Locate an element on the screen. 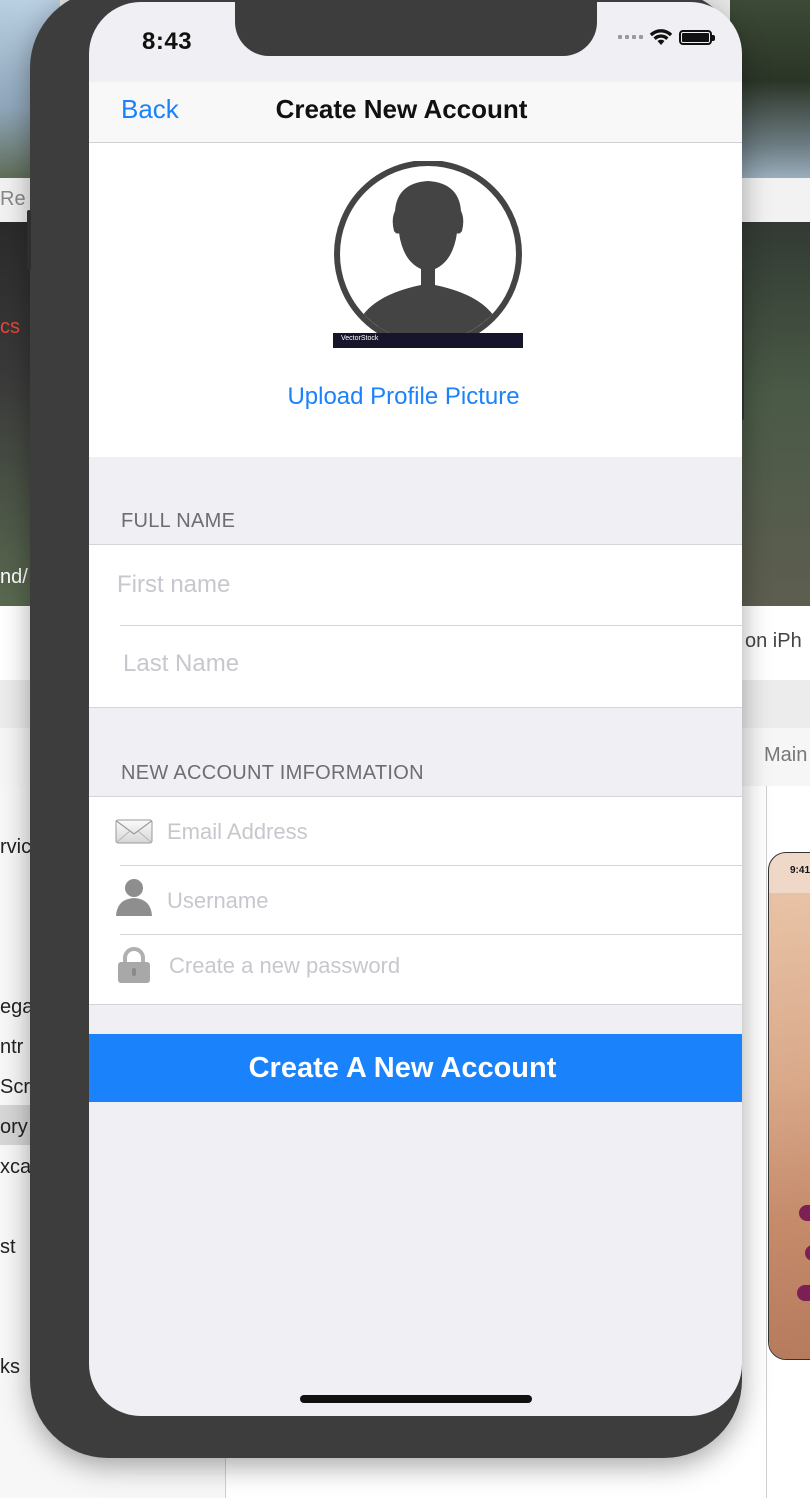 This screenshot has width=810, height=1498. create-account-button: Create A New Account is located at coordinates (415, 1068).